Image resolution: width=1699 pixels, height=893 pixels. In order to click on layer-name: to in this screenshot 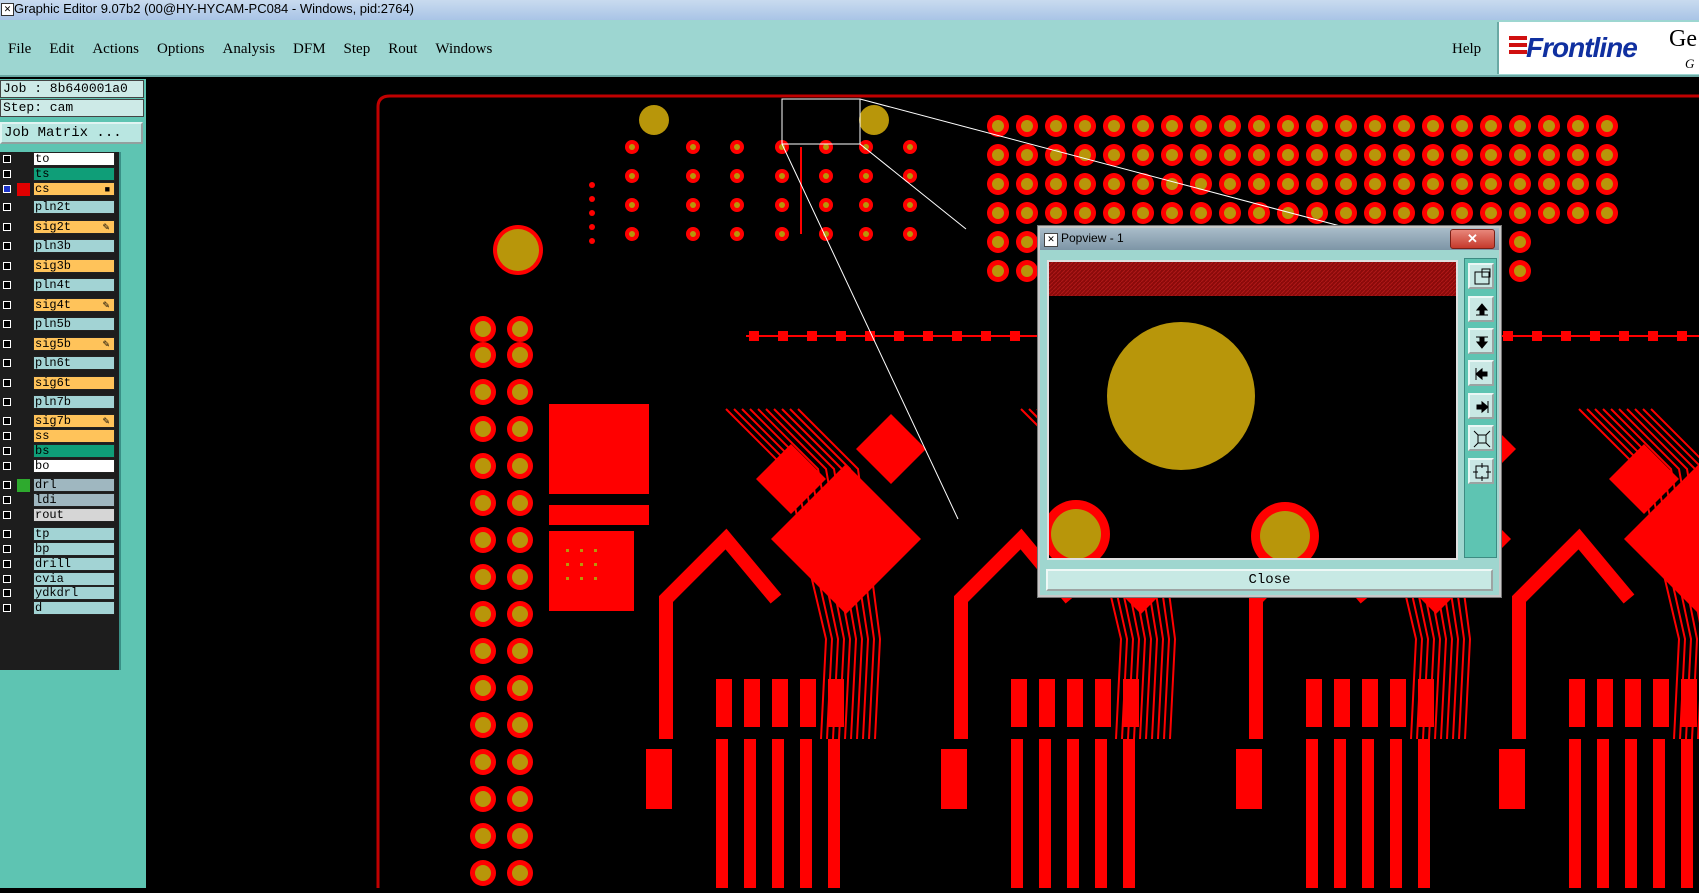, I will do `click(74, 159)`.